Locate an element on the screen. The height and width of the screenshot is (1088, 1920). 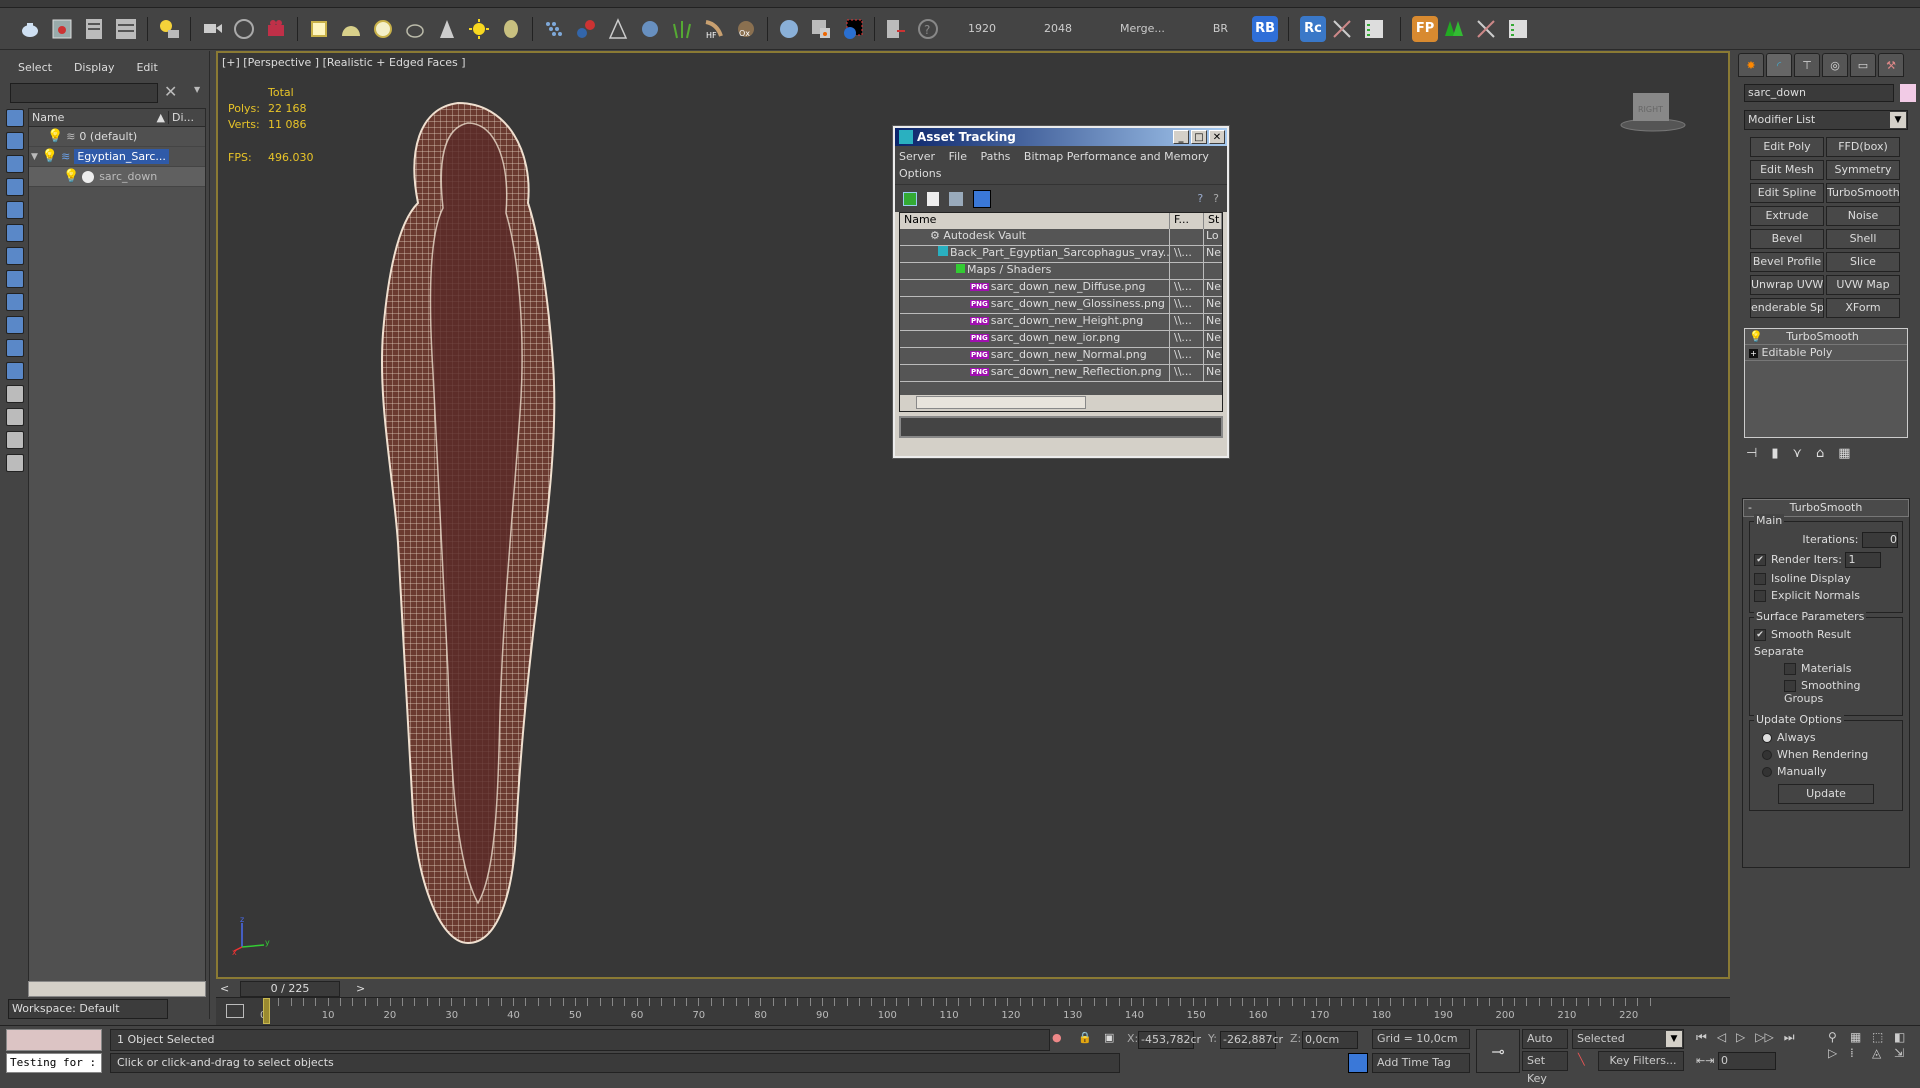
workspace-dropdown: Workspace: Default is located at coordinates (88, 1009).